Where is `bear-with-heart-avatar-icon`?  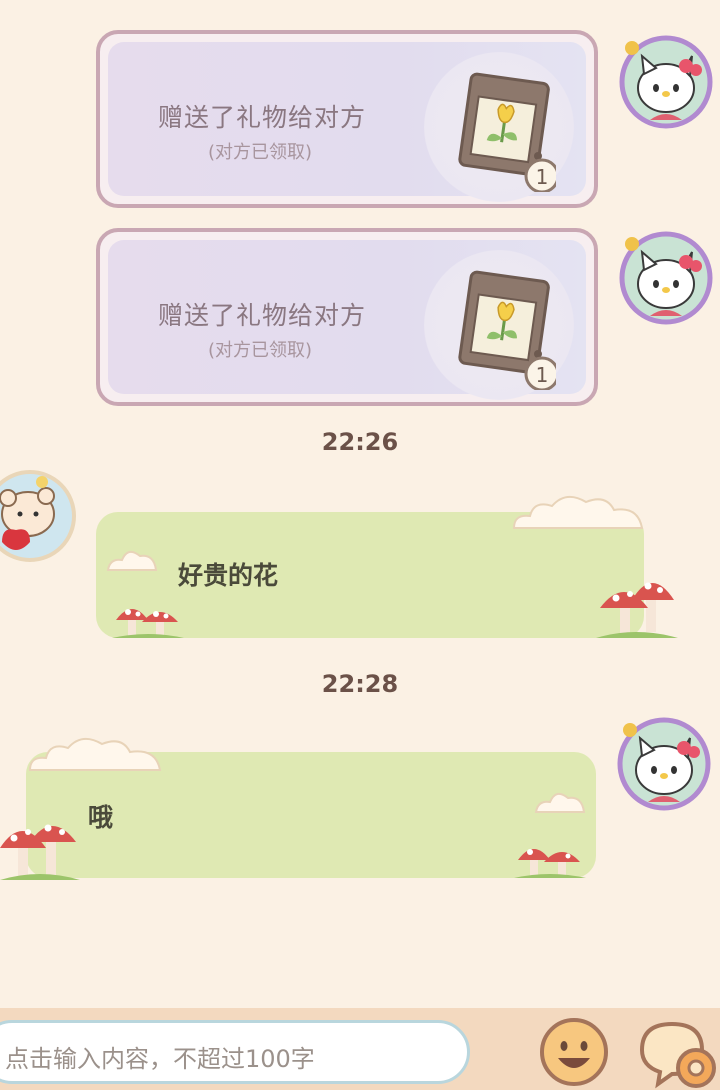 bear-with-heart-avatar-icon is located at coordinates (40, 514).